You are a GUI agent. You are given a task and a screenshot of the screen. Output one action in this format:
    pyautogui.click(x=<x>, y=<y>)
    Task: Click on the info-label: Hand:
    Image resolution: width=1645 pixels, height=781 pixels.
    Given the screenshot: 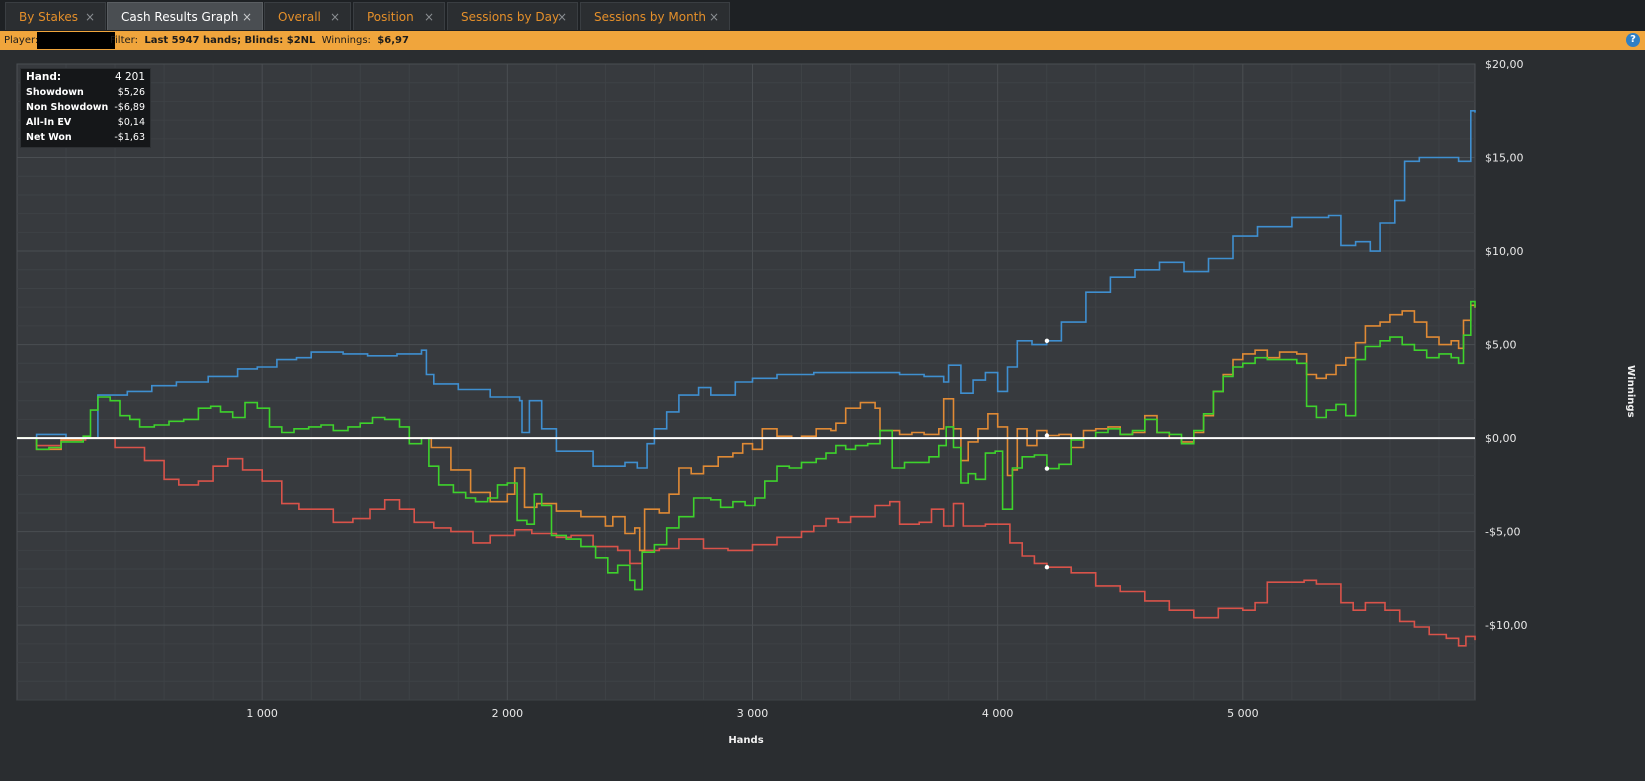 What is the action you would take?
    pyautogui.click(x=44, y=77)
    